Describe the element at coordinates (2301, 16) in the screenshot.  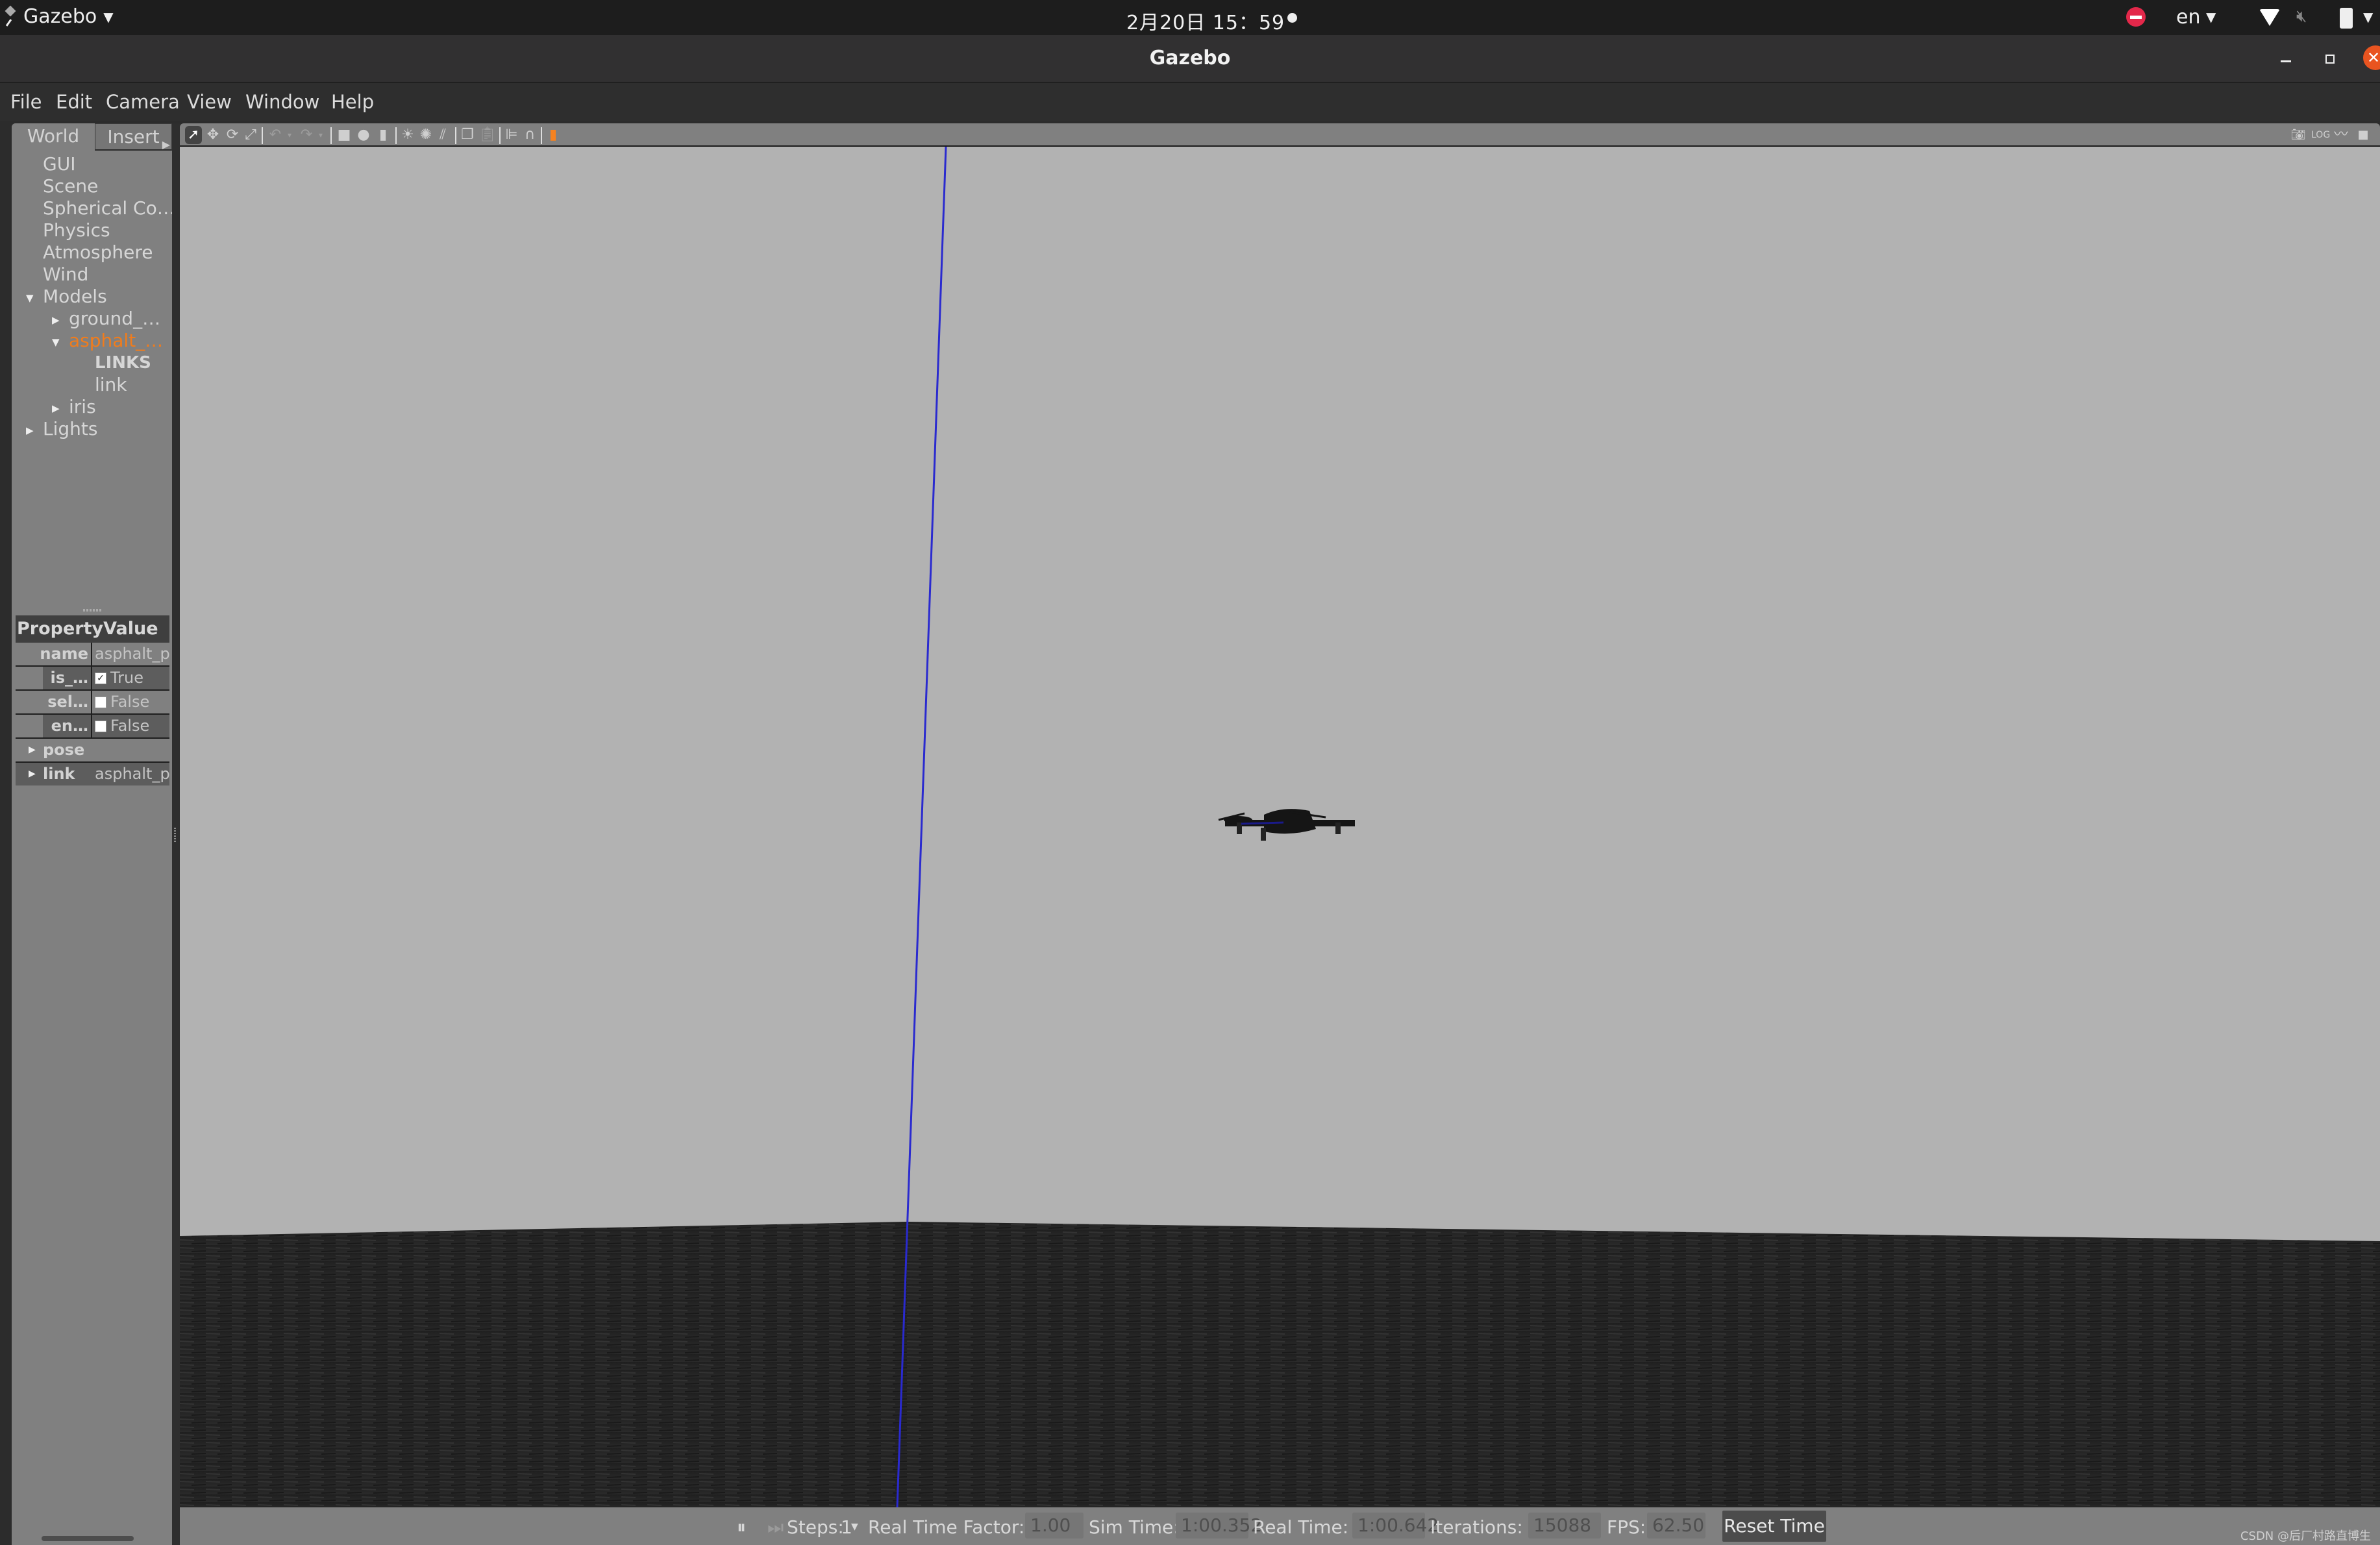
I see `volume-muted-icon: 🔇︎` at that location.